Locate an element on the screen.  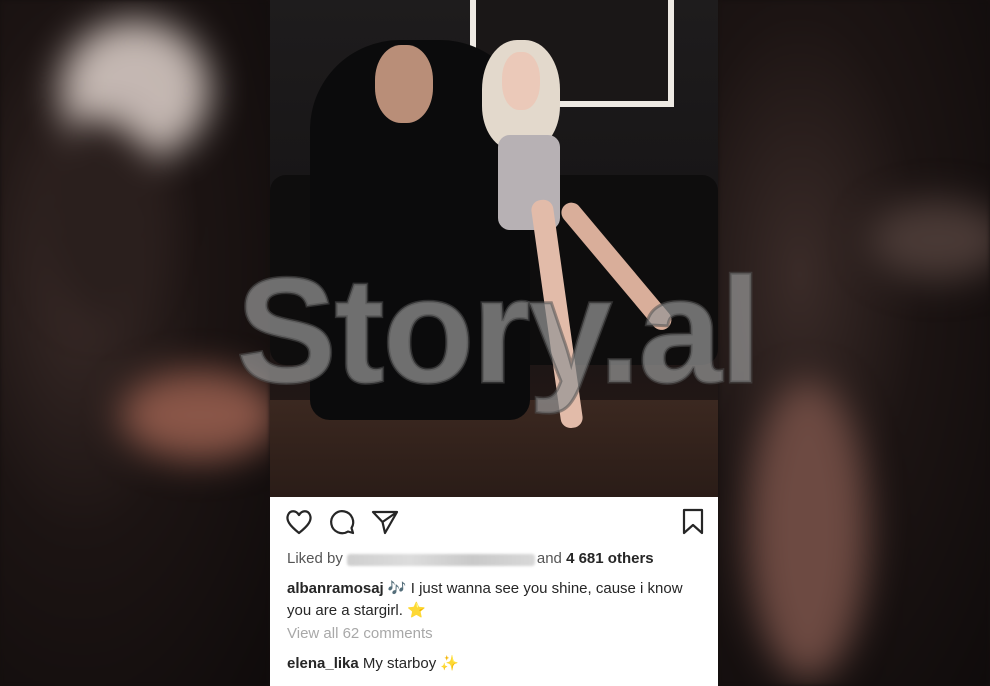
comment-item: elena_lika My starboy ✨ is located at coordinates (373, 663).